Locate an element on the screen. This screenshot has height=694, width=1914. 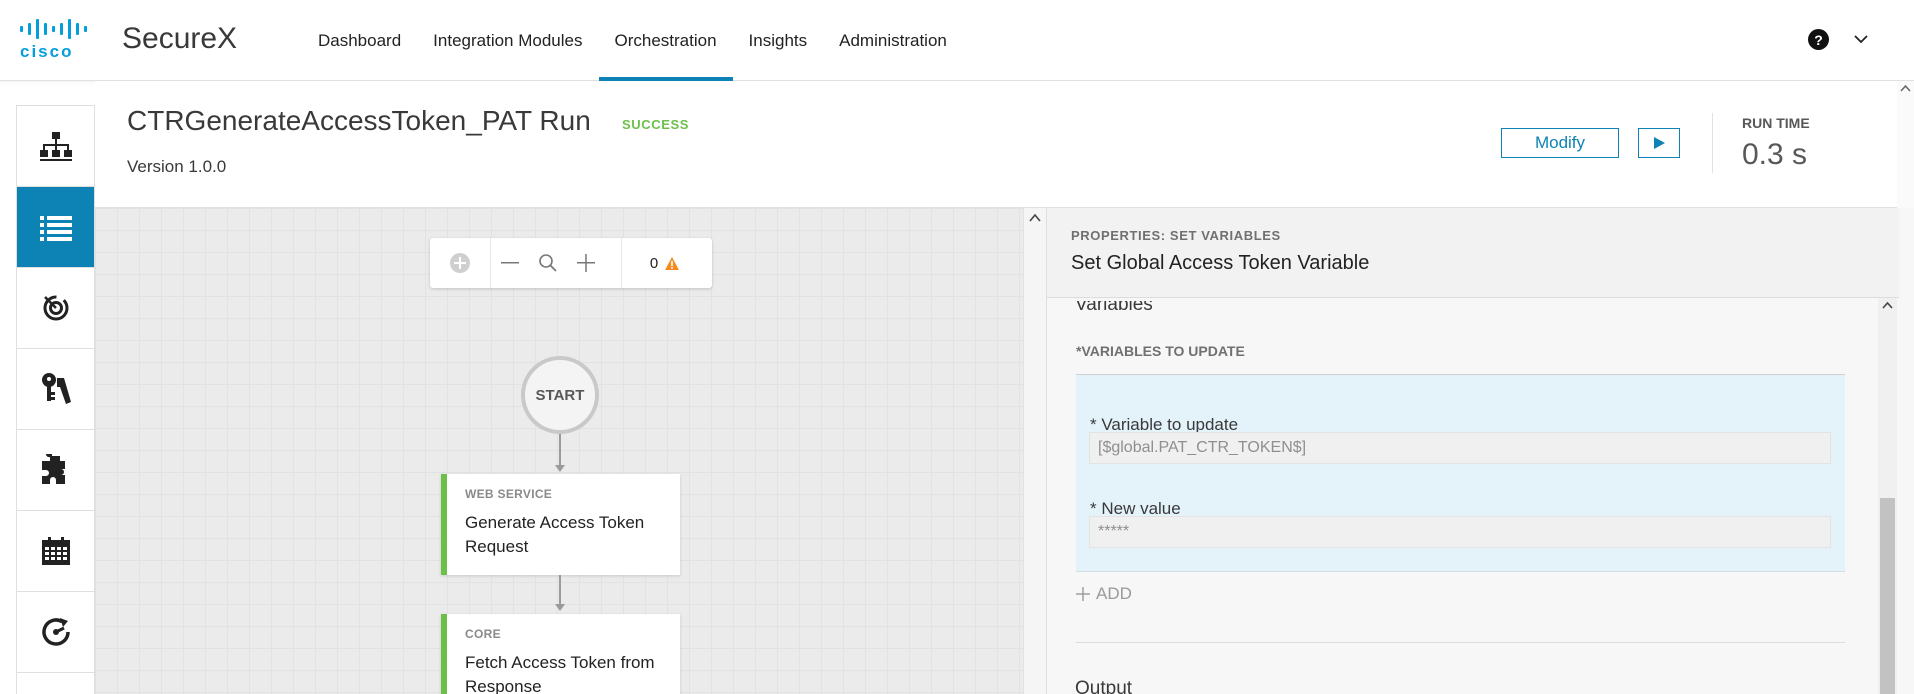
run-time-label: RUN TIME is located at coordinates (1776, 123).